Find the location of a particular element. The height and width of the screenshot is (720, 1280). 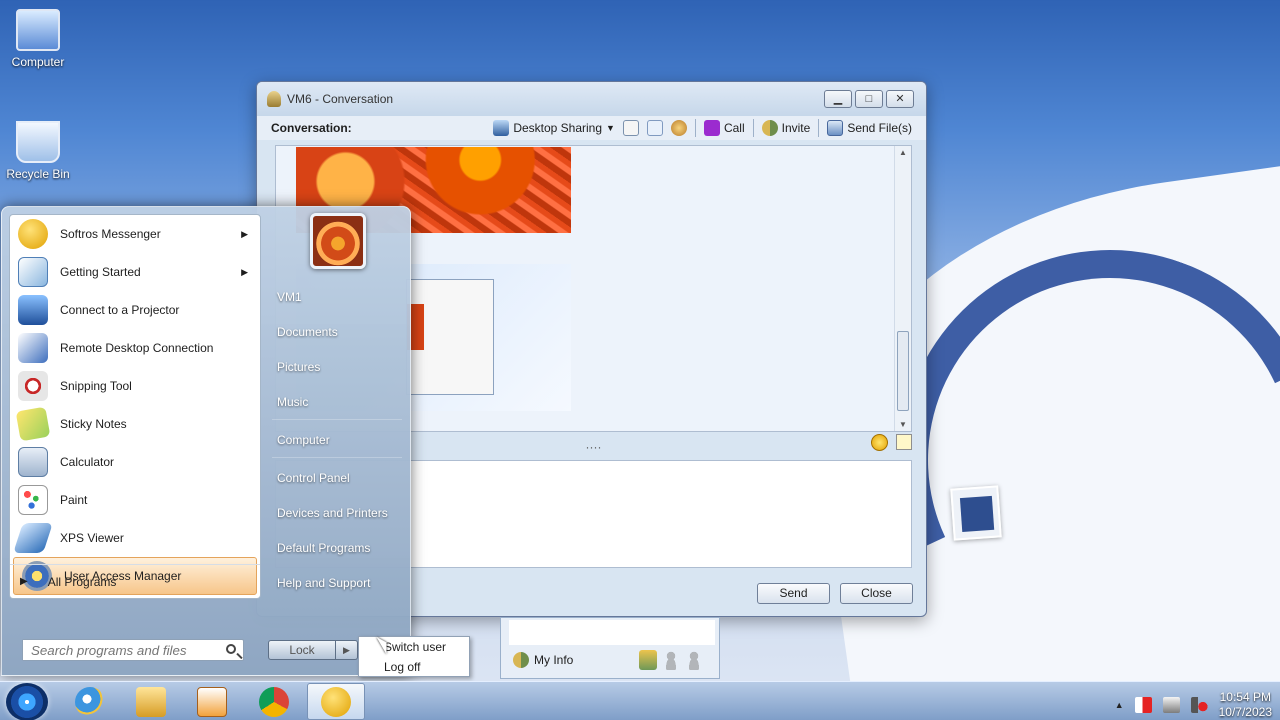

start-menu-item-calculator: Calculator is located at coordinates (135, 462).